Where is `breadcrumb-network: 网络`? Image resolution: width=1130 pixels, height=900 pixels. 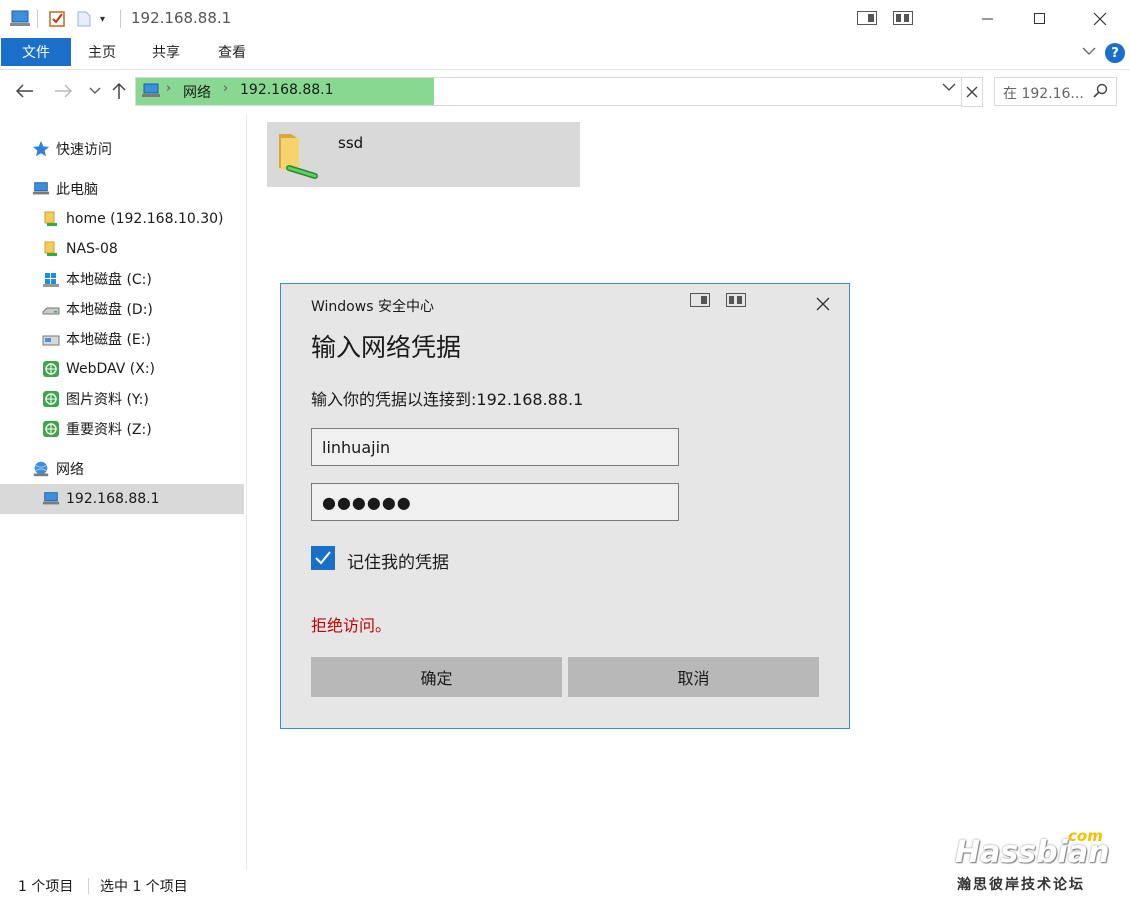
breadcrumb-network: 网络 is located at coordinates (197, 92).